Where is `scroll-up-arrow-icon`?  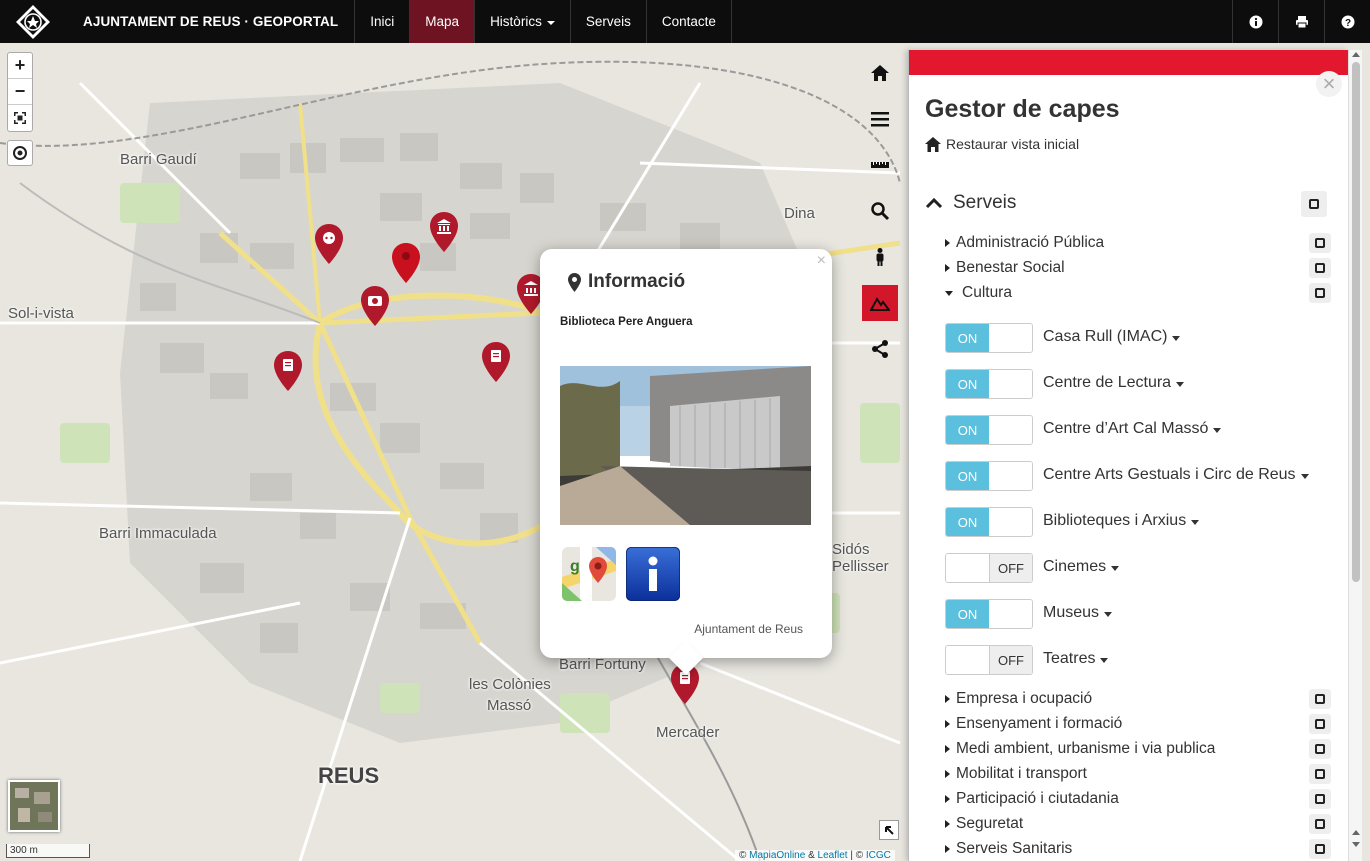 scroll-up-arrow-icon is located at coordinates (1356, 54).